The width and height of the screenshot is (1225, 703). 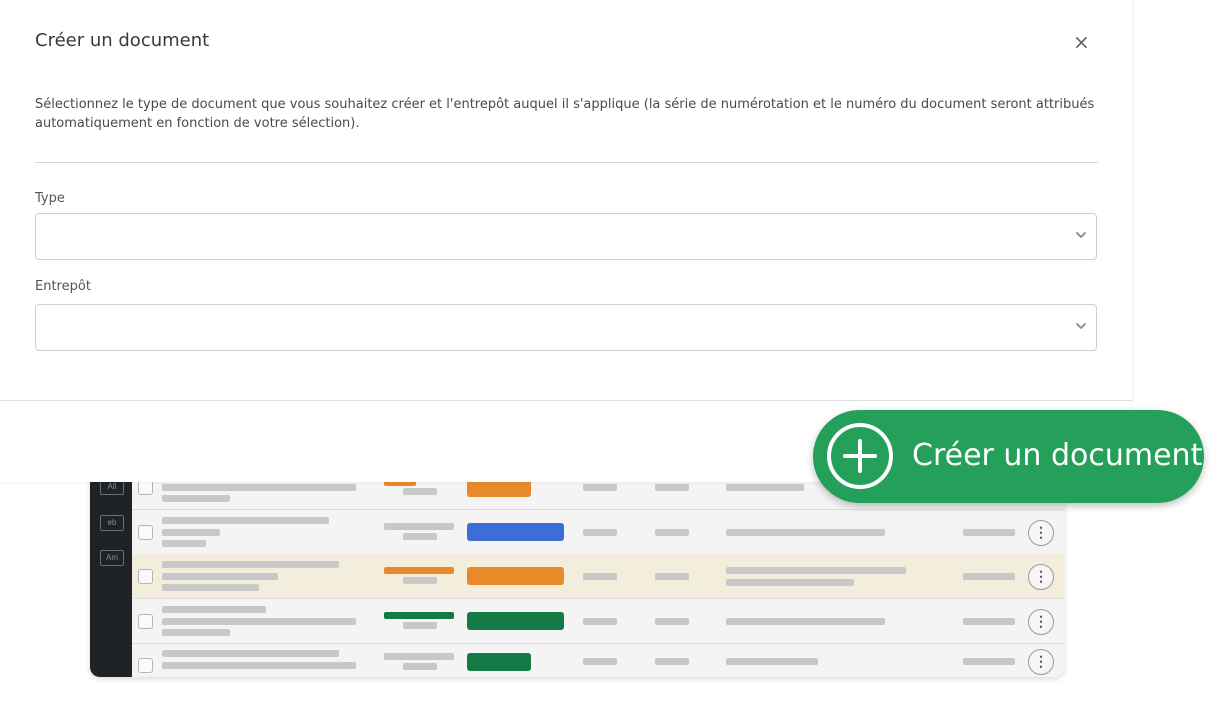 I want to click on divider, so click(x=566, y=162).